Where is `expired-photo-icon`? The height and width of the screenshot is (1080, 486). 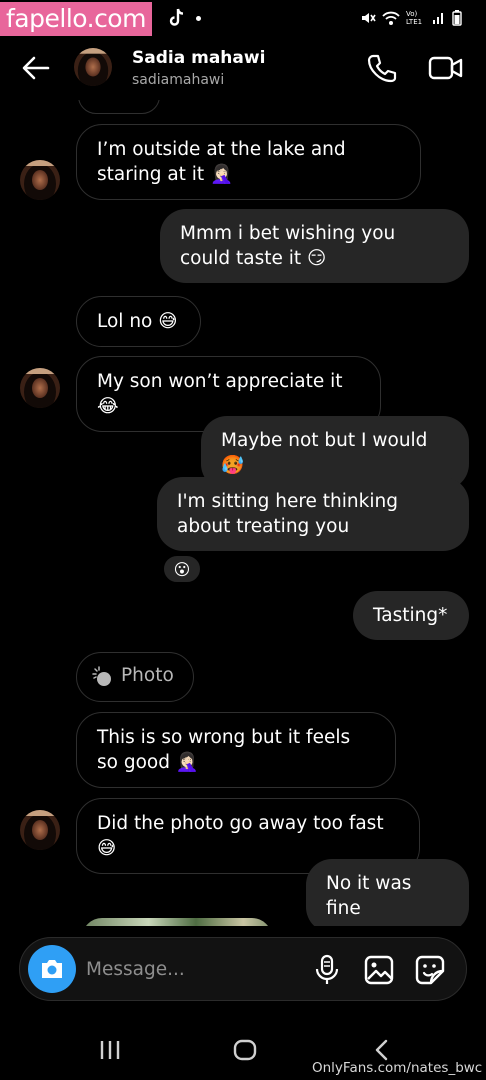 expired-photo-icon is located at coordinates (101, 676).